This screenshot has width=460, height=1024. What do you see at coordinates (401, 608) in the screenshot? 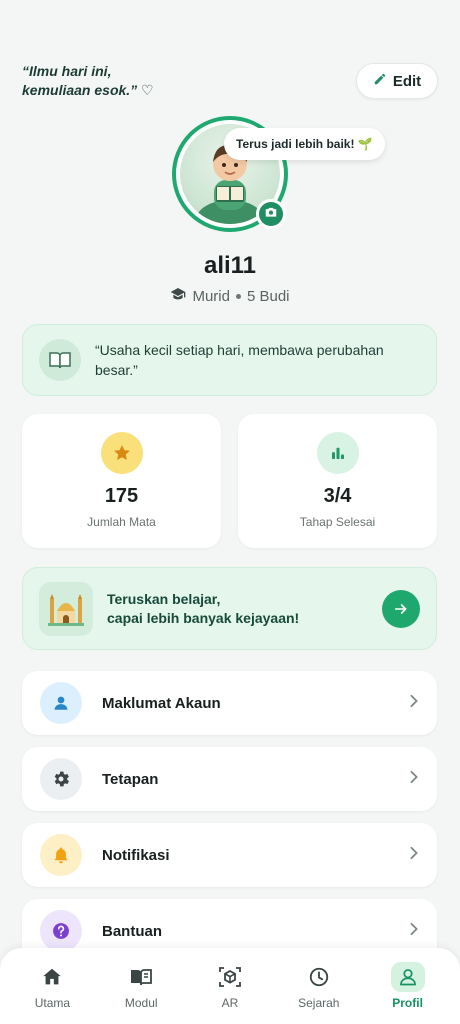
I see `arrow-right-icon` at bounding box center [401, 608].